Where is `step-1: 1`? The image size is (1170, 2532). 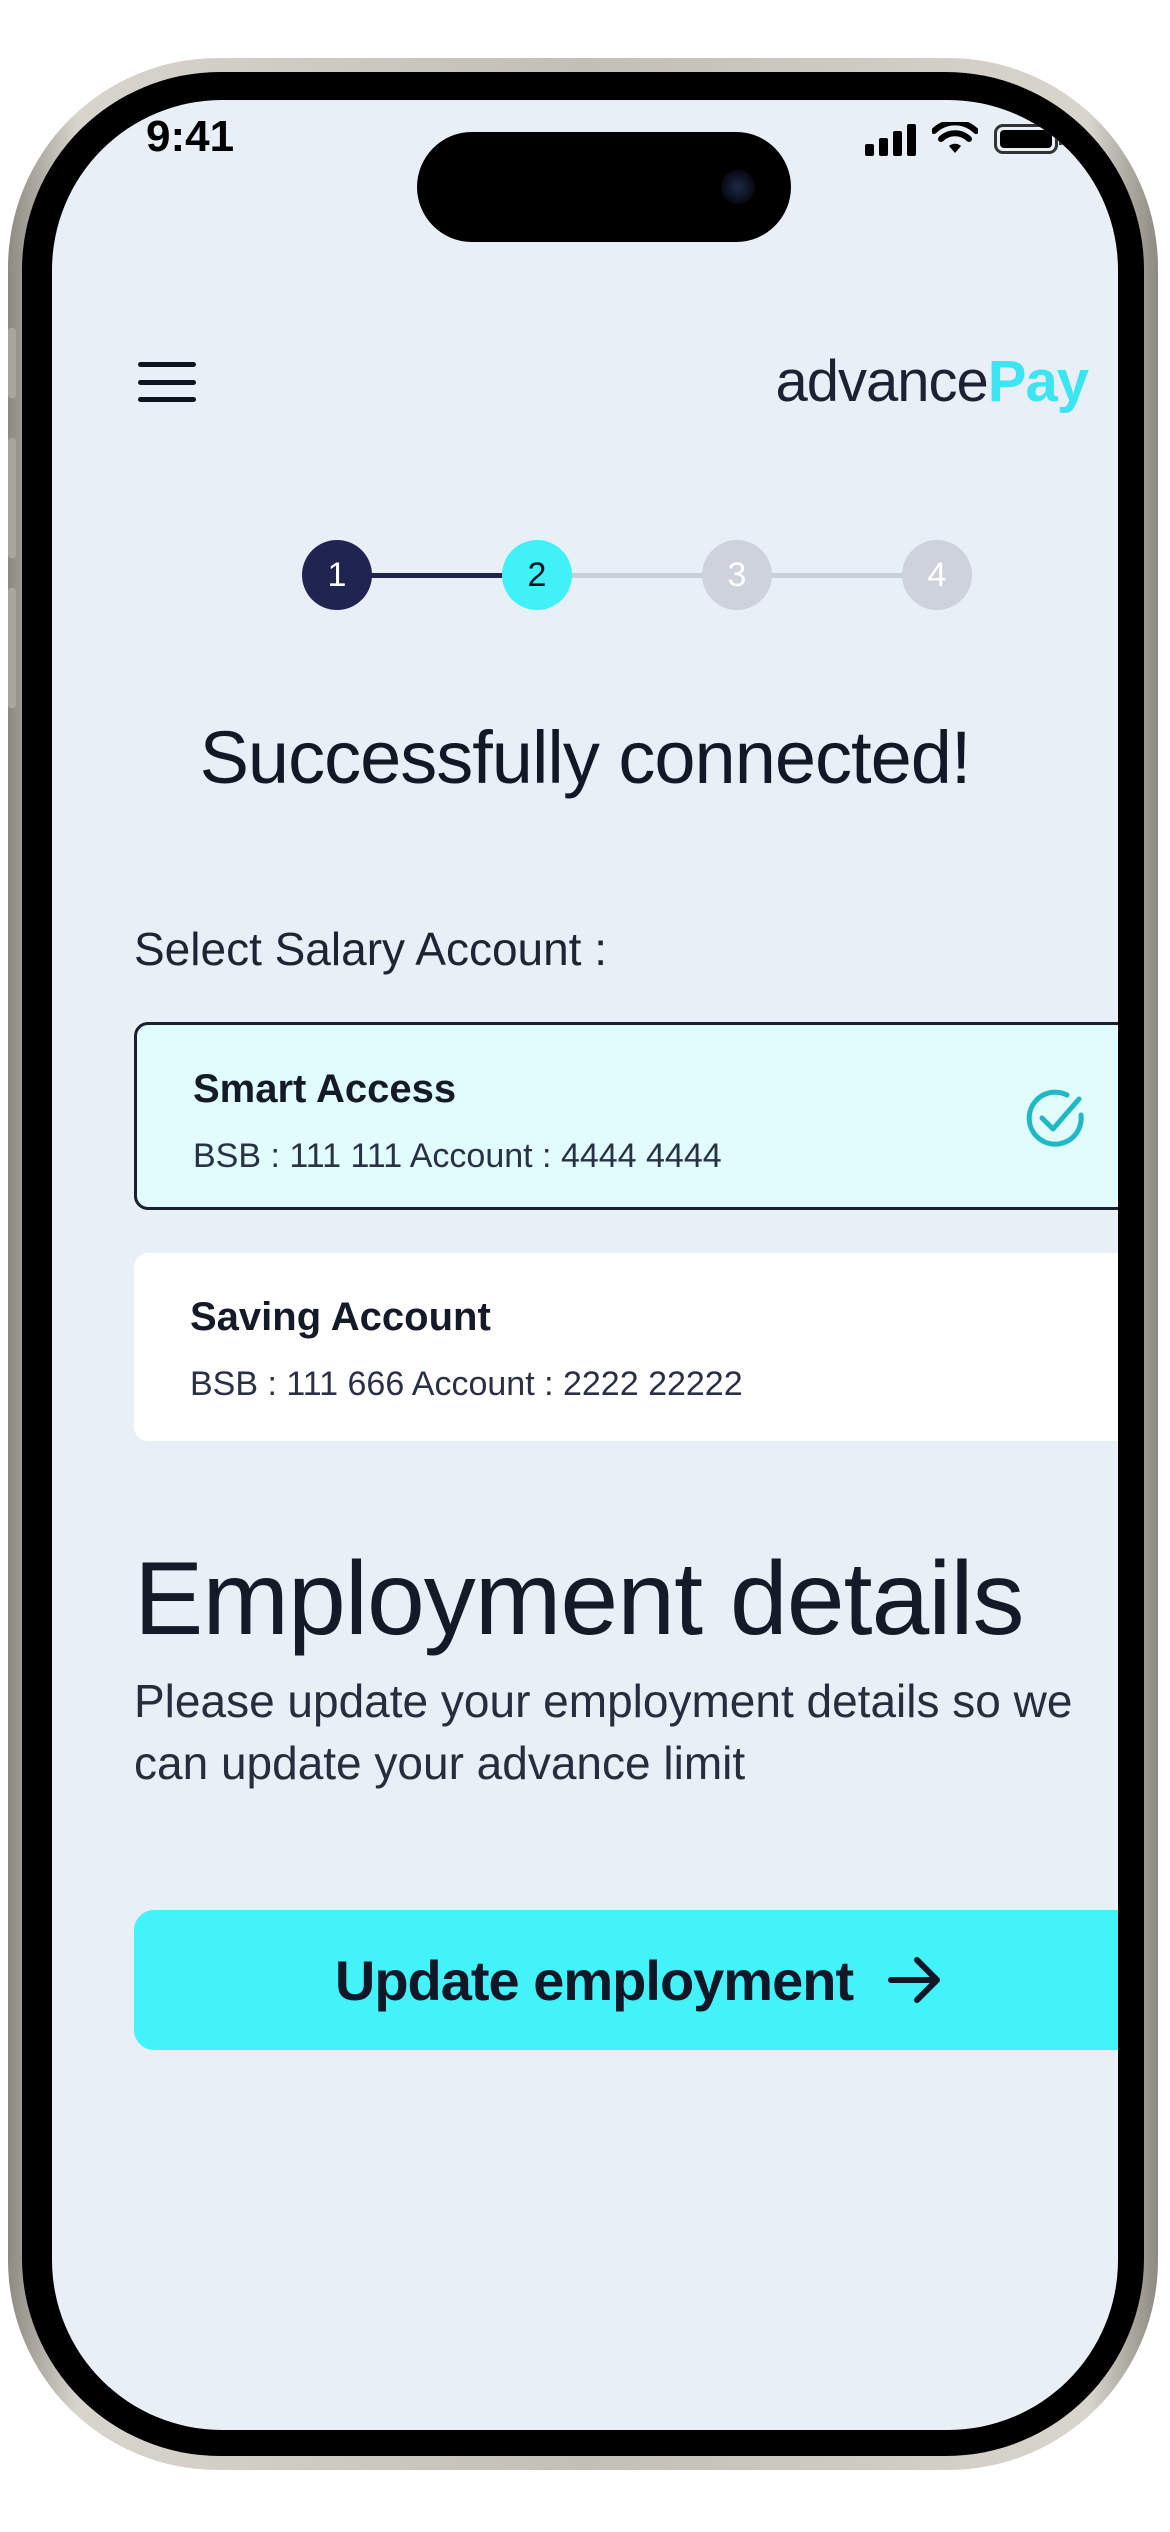
step-1: 1 is located at coordinates (337, 575).